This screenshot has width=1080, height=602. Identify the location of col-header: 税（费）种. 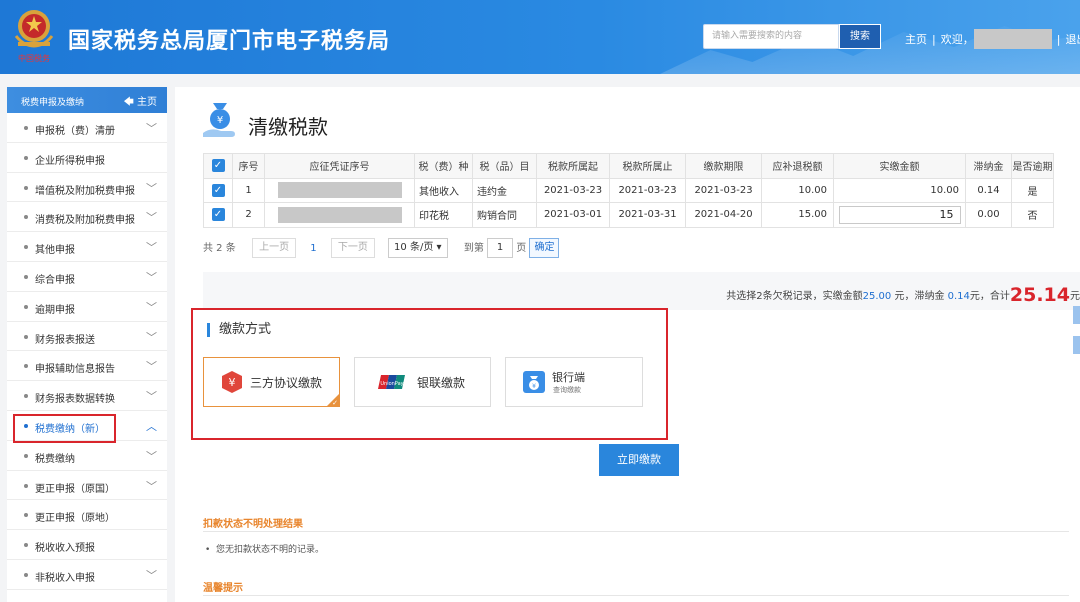
(443, 166).